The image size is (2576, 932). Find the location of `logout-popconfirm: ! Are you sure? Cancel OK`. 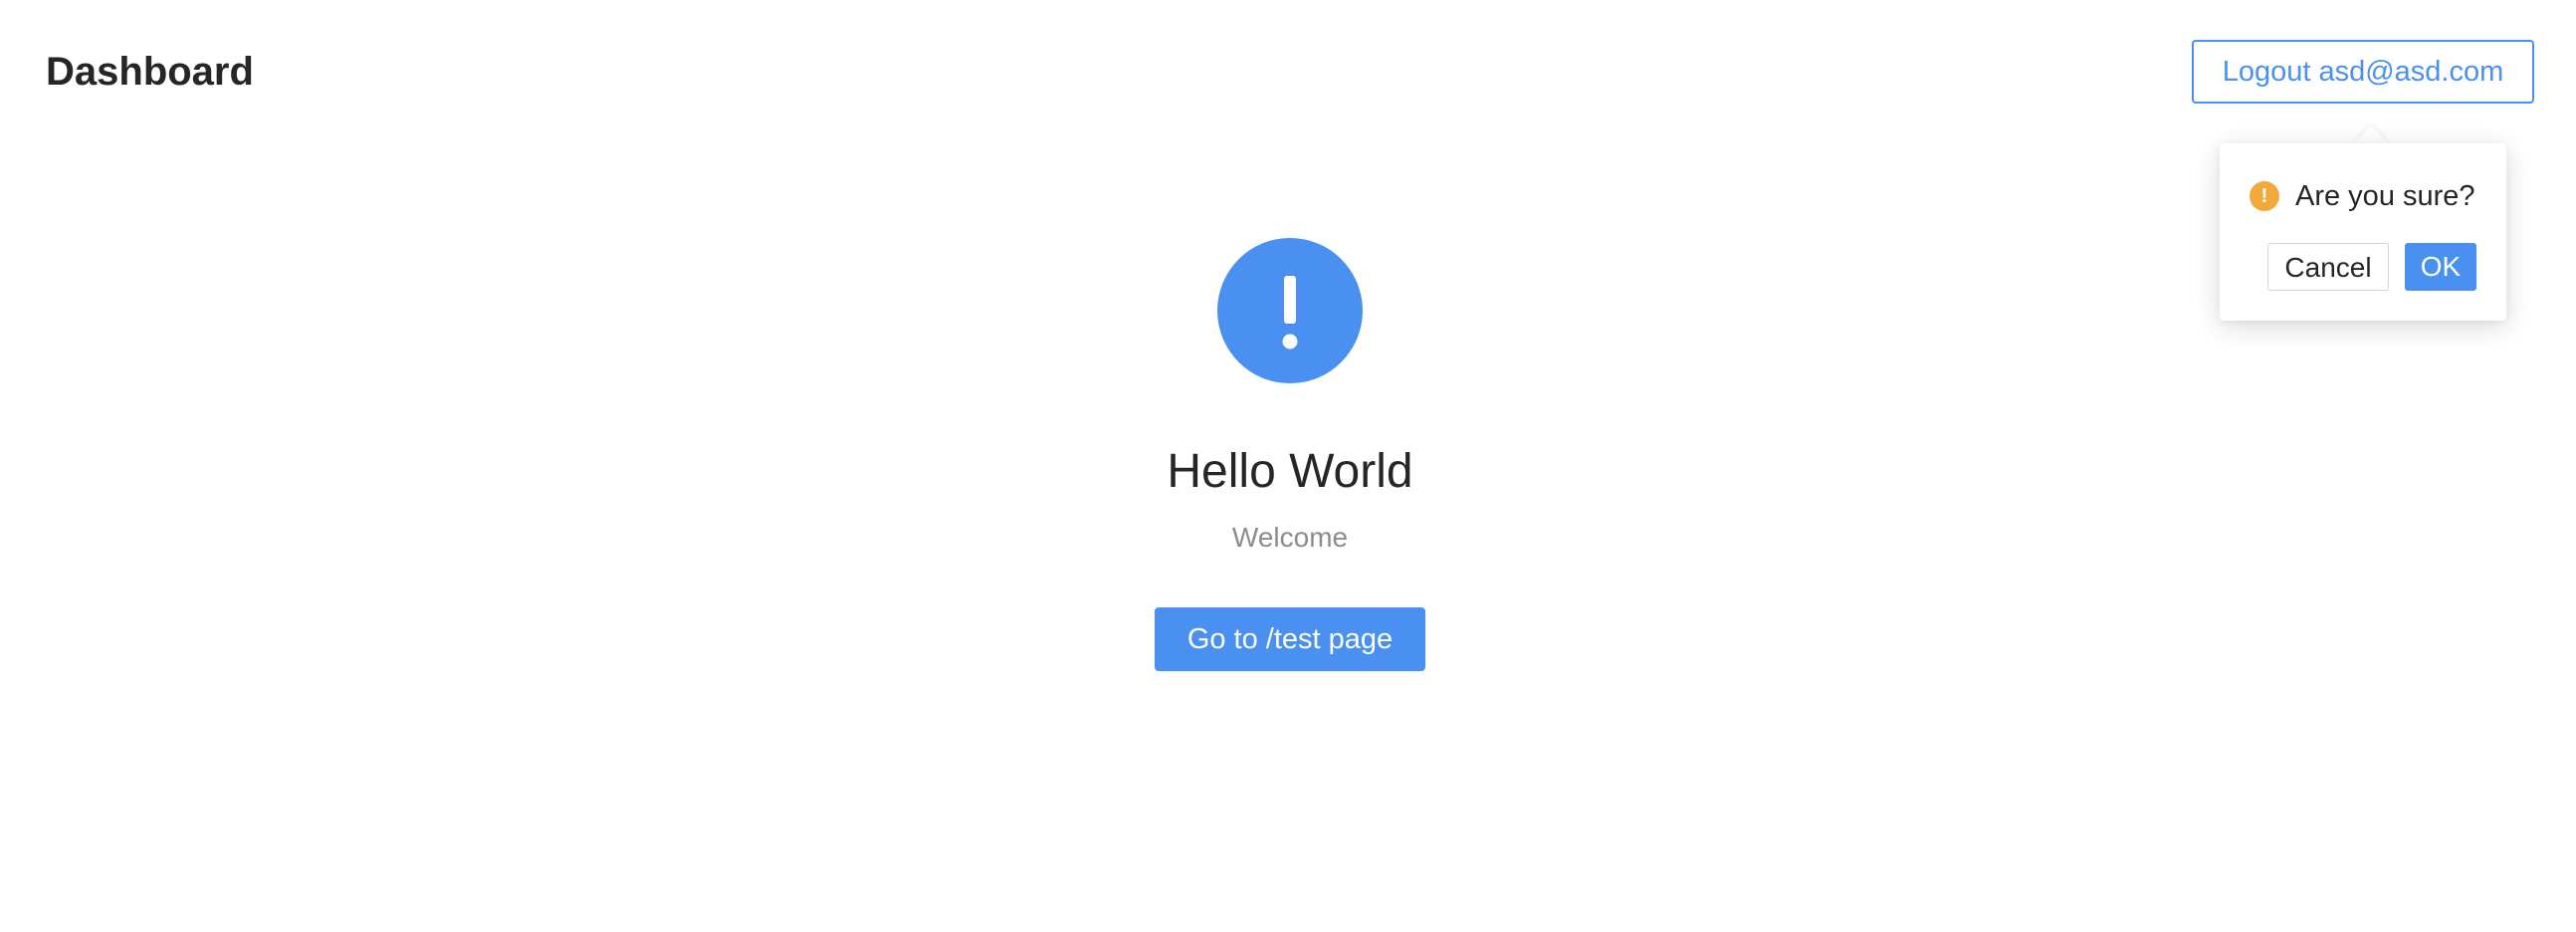

logout-popconfirm: ! Are you sure? Cancel OK is located at coordinates (2363, 232).